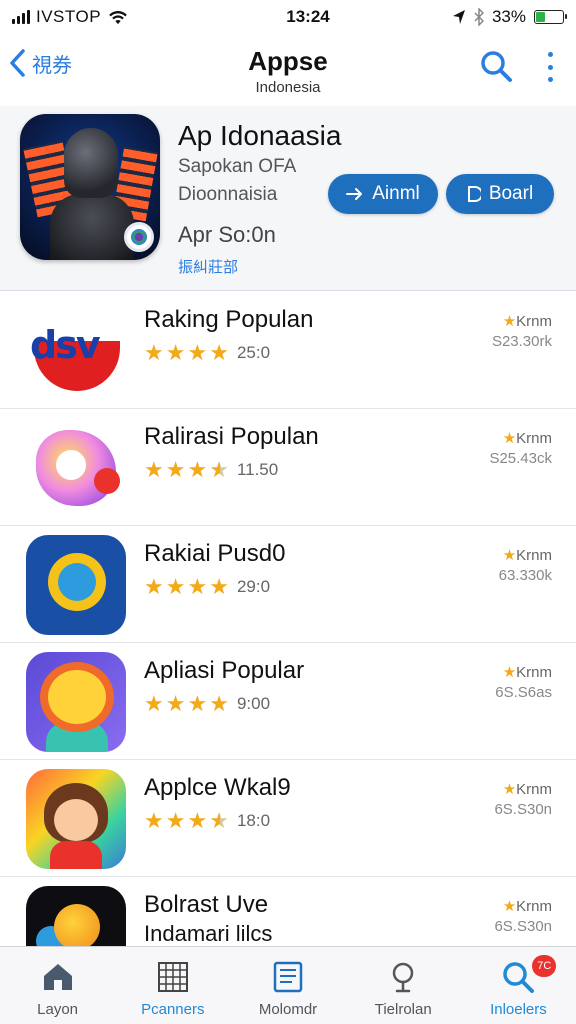 This screenshot has width=576, height=1024. I want to click on app-rating: ★ ★ ★ ★ 29:0, so click(207, 587).